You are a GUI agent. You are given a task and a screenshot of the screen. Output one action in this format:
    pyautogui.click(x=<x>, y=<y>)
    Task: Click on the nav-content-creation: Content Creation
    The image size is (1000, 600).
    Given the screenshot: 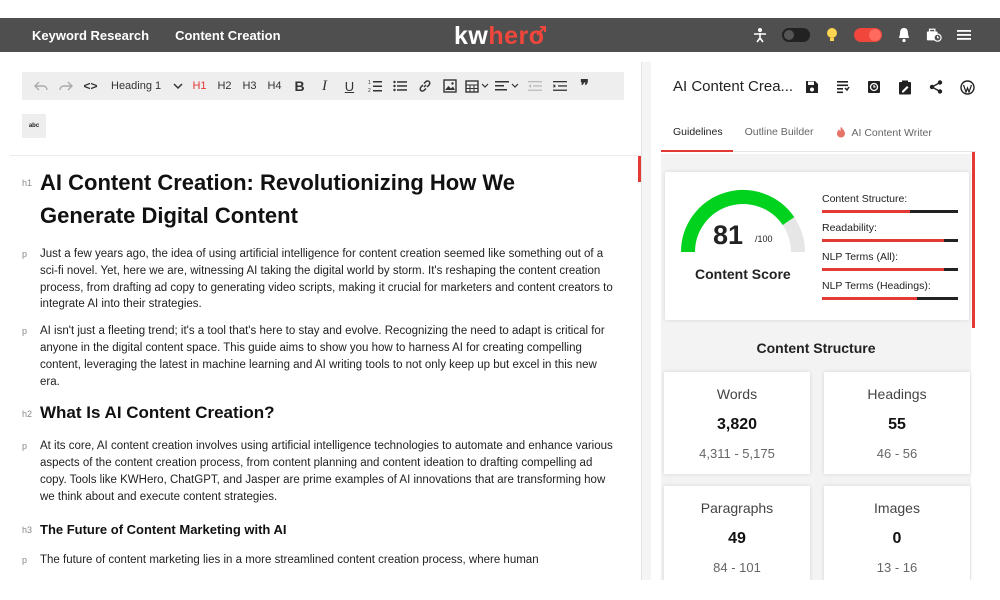 What is the action you would take?
    pyautogui.click(x=227, y=35)
    